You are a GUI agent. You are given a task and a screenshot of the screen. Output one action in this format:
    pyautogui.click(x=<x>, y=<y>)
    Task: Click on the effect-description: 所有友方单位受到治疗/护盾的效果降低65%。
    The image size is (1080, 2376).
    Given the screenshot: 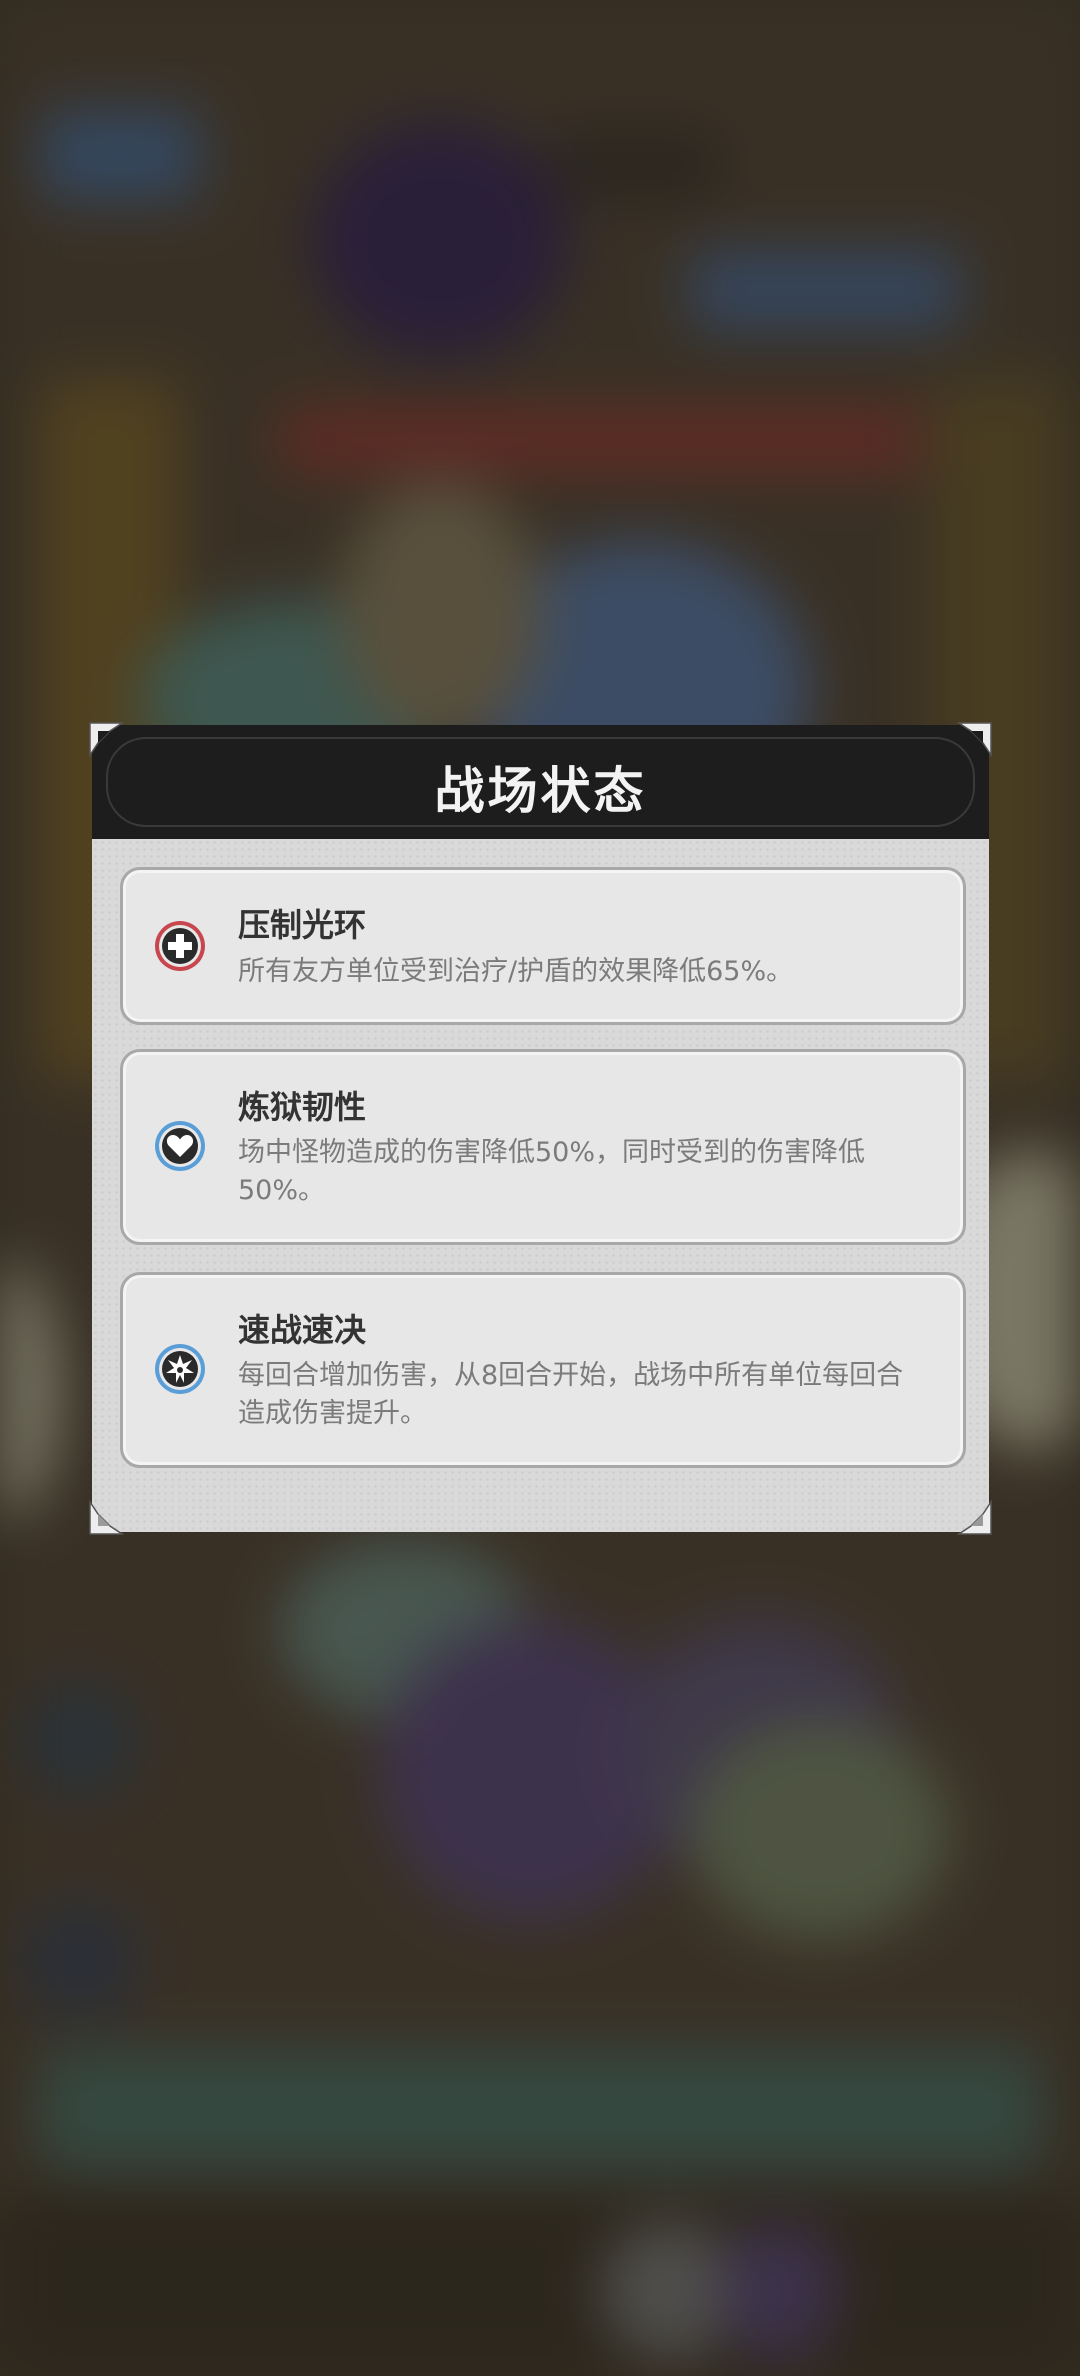 What is the action you would take?
    pyautogui.click(x=516, y=971)
    